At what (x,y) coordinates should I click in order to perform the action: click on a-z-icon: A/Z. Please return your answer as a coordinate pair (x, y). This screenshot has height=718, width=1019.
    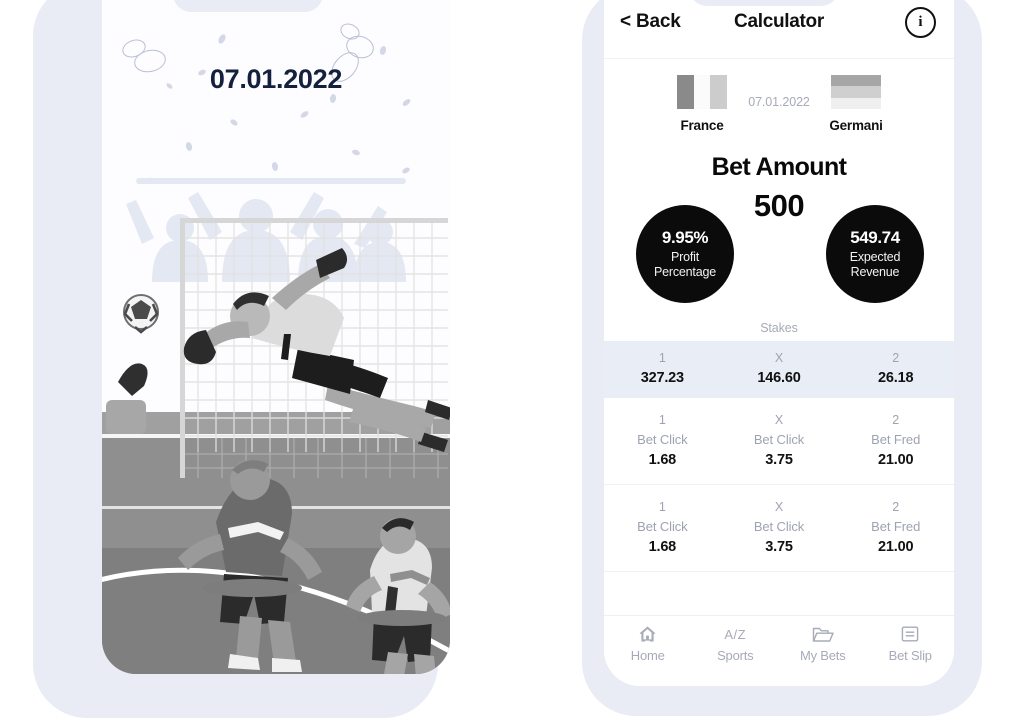
    Looking at the image, I should click on (735, 634).